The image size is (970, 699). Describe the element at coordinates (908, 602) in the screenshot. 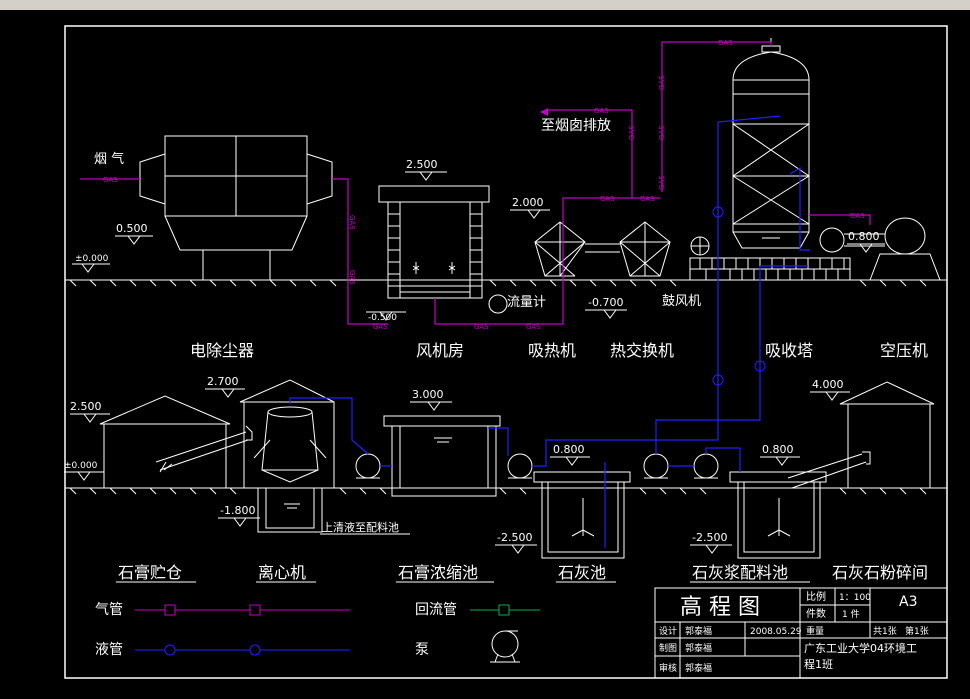

I see `sheet-size: A3` at that location.